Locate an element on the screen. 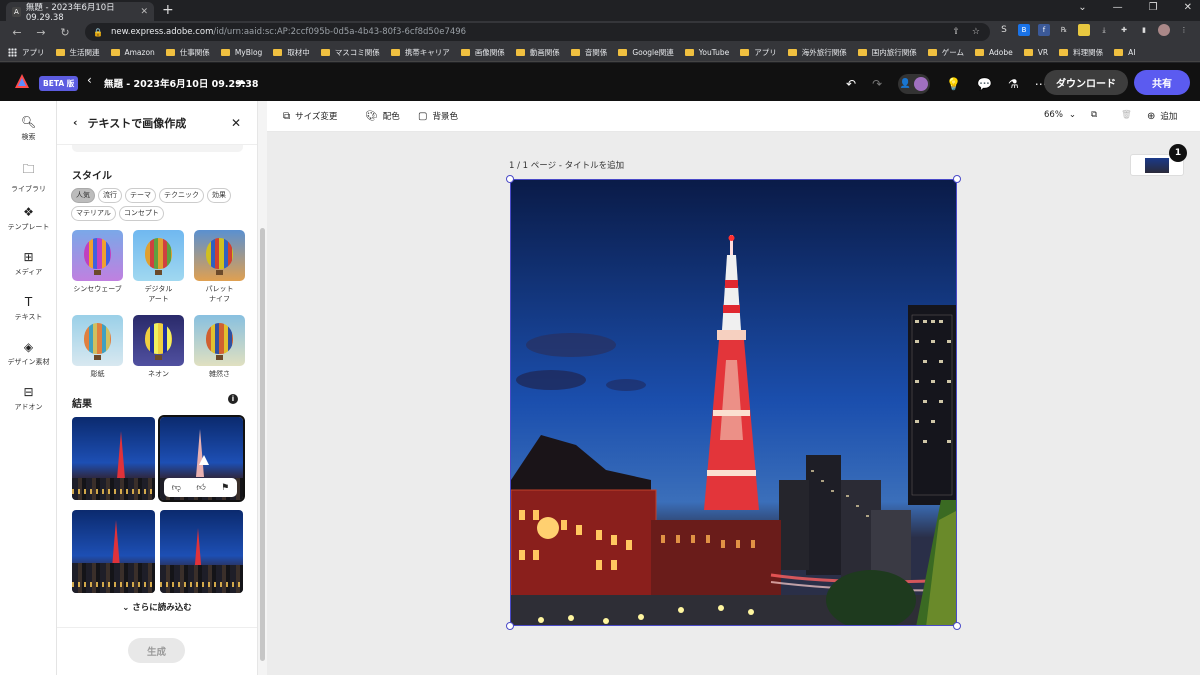 This screenshot has height=675, width=1200. lightbulb-icon: 💡 is located at coordinates (953, 84).